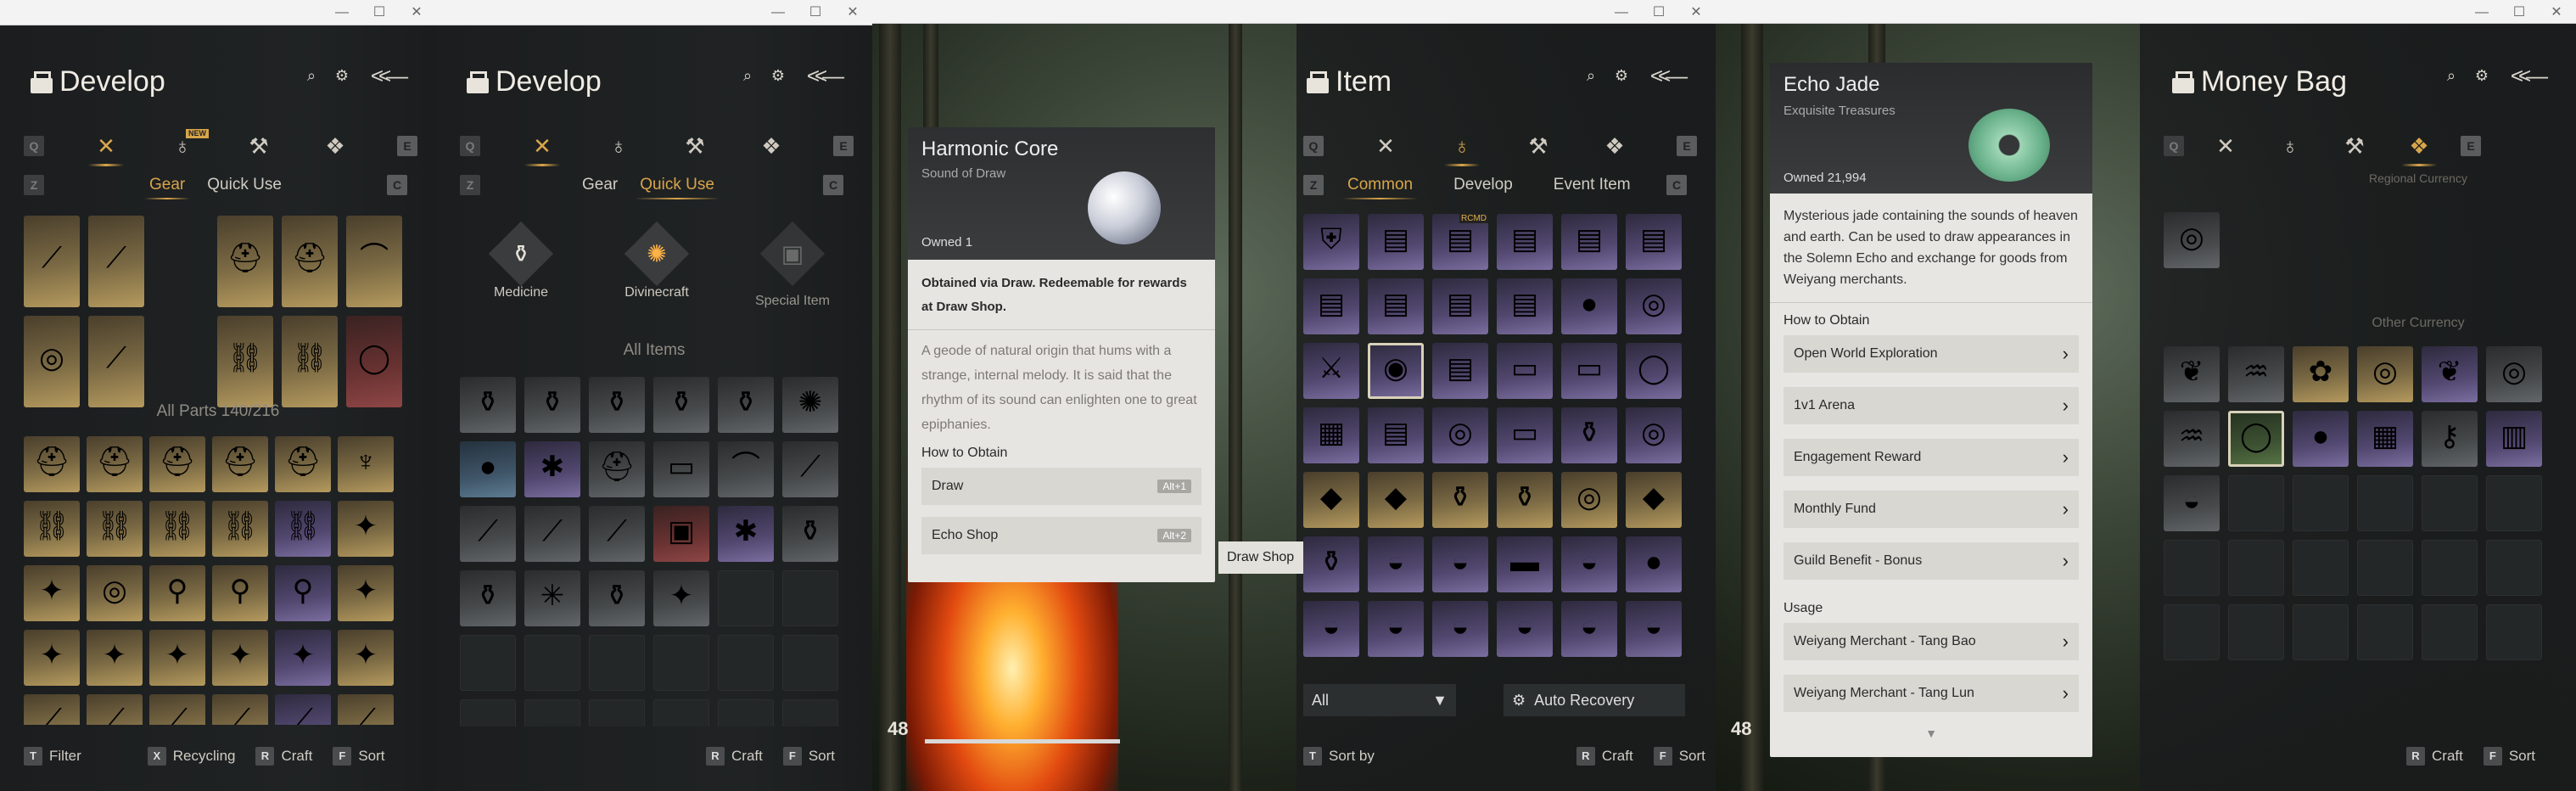 This screenshot has width=2576, height=791. I want to click on item-slot: ▤ RCMD, so click(1460, 242).